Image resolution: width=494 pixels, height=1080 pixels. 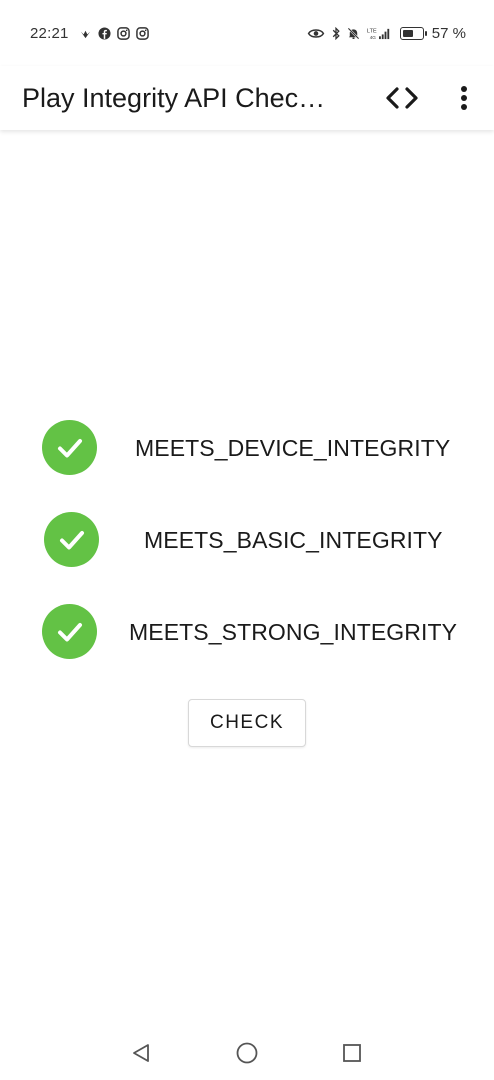 I want to click on eye-icon, so click(x=316, y=33).